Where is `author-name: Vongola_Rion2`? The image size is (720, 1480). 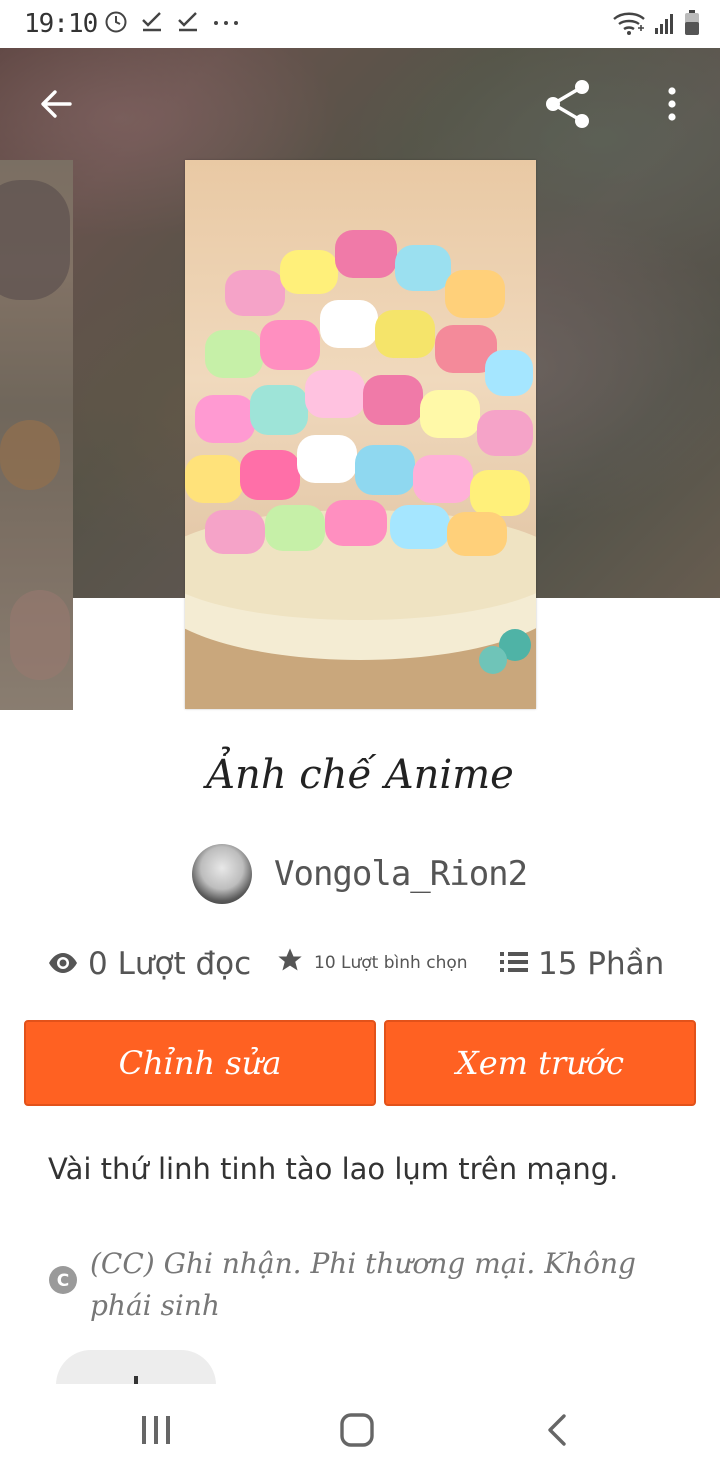 author-name: Vongola_Rion2 is located at coordinates (401, 874).